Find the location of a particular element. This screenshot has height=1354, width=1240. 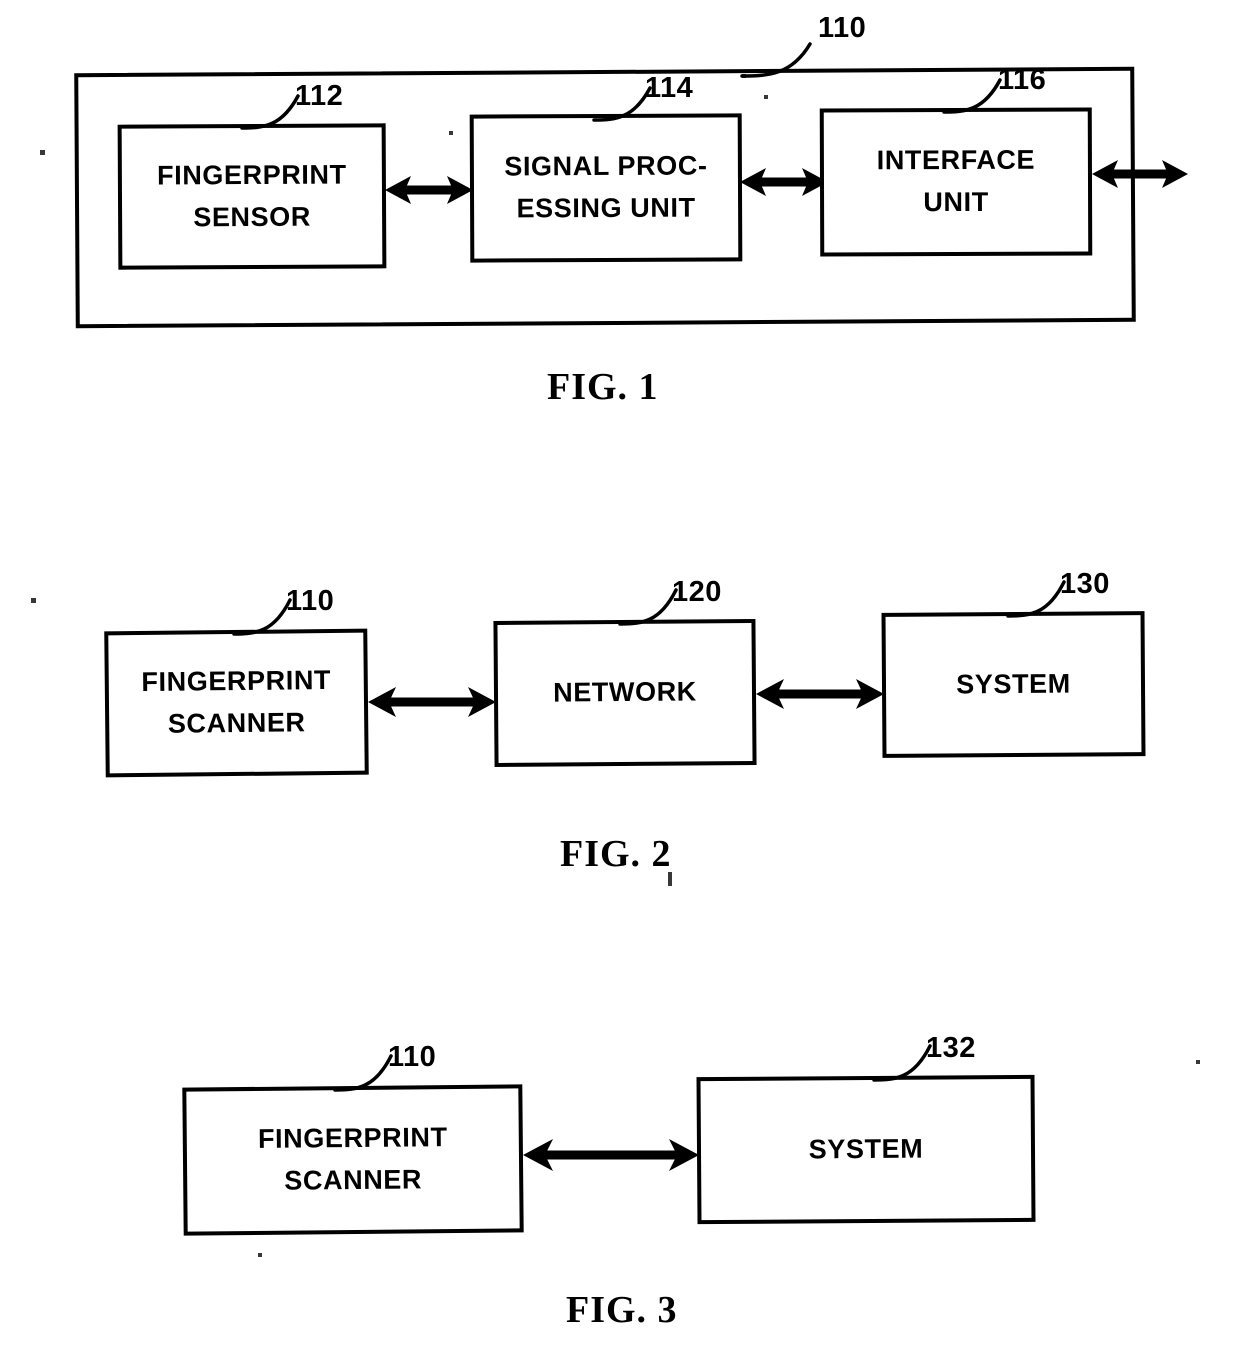

reference-number-116: 116 is located at coordinates (1022, 80).